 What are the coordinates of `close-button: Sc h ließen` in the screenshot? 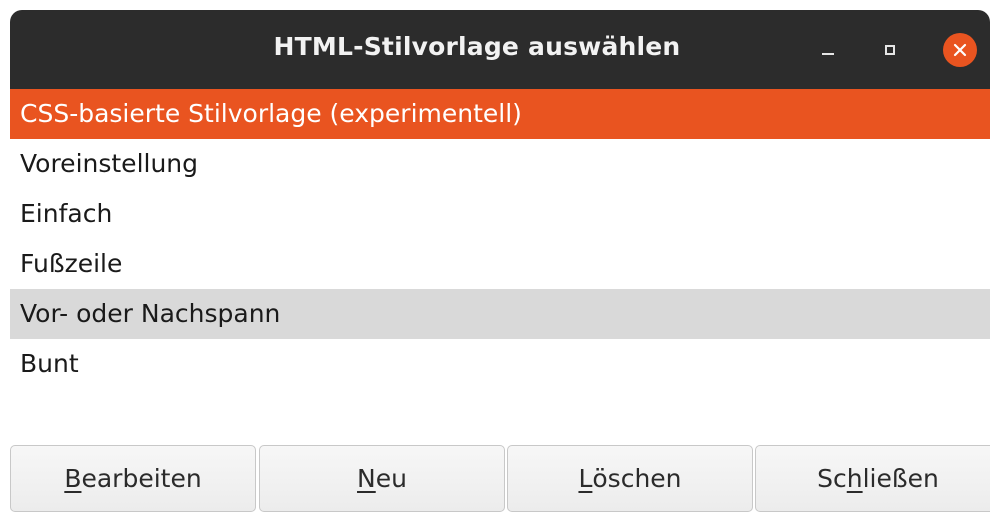 It's located at (872, 478).